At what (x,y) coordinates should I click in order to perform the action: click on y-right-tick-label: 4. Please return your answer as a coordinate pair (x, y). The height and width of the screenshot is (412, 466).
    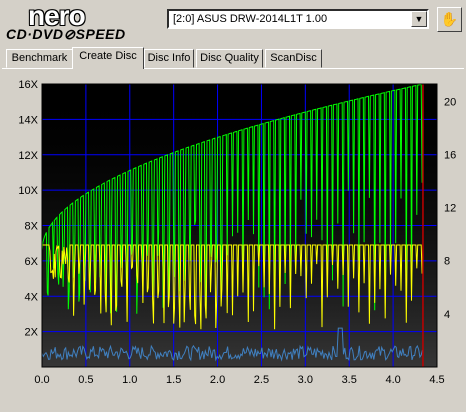
    Looking at the image, I should click on (447, 315).